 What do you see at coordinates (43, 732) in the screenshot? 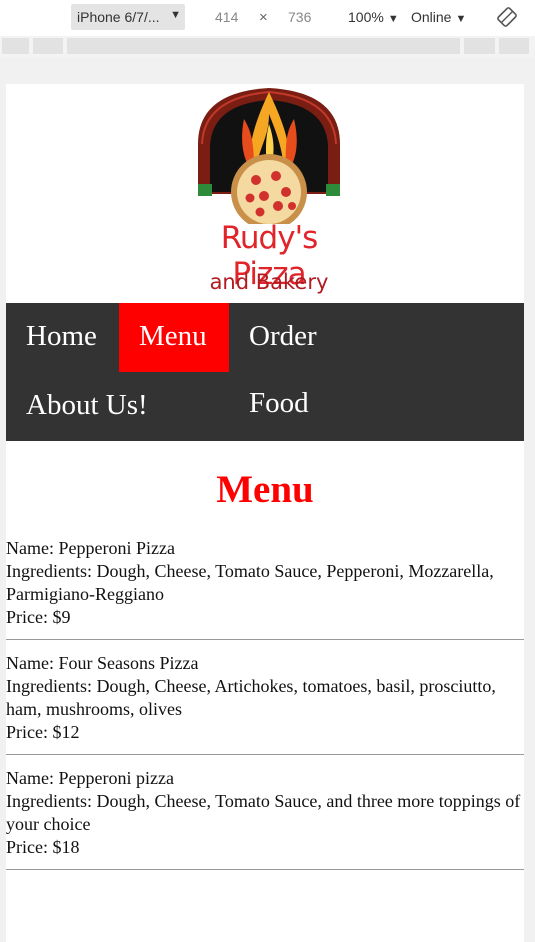
I see `menu-item-price: Price: $12` at bounding box center [43, 732].